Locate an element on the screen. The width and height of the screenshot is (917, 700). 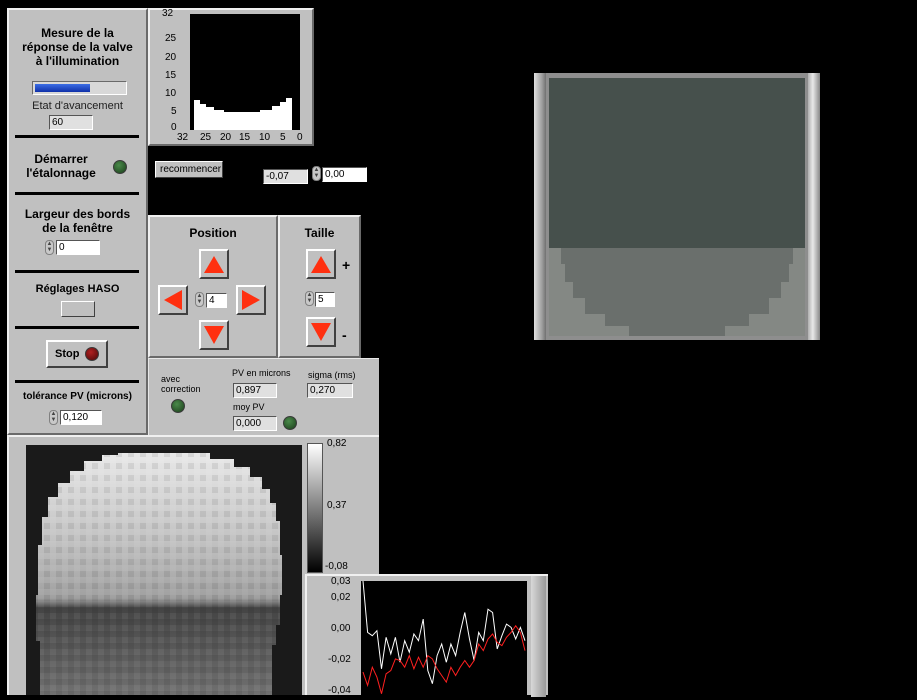
colorbar-tick: -0,08 is located at coordinates (336, 566).